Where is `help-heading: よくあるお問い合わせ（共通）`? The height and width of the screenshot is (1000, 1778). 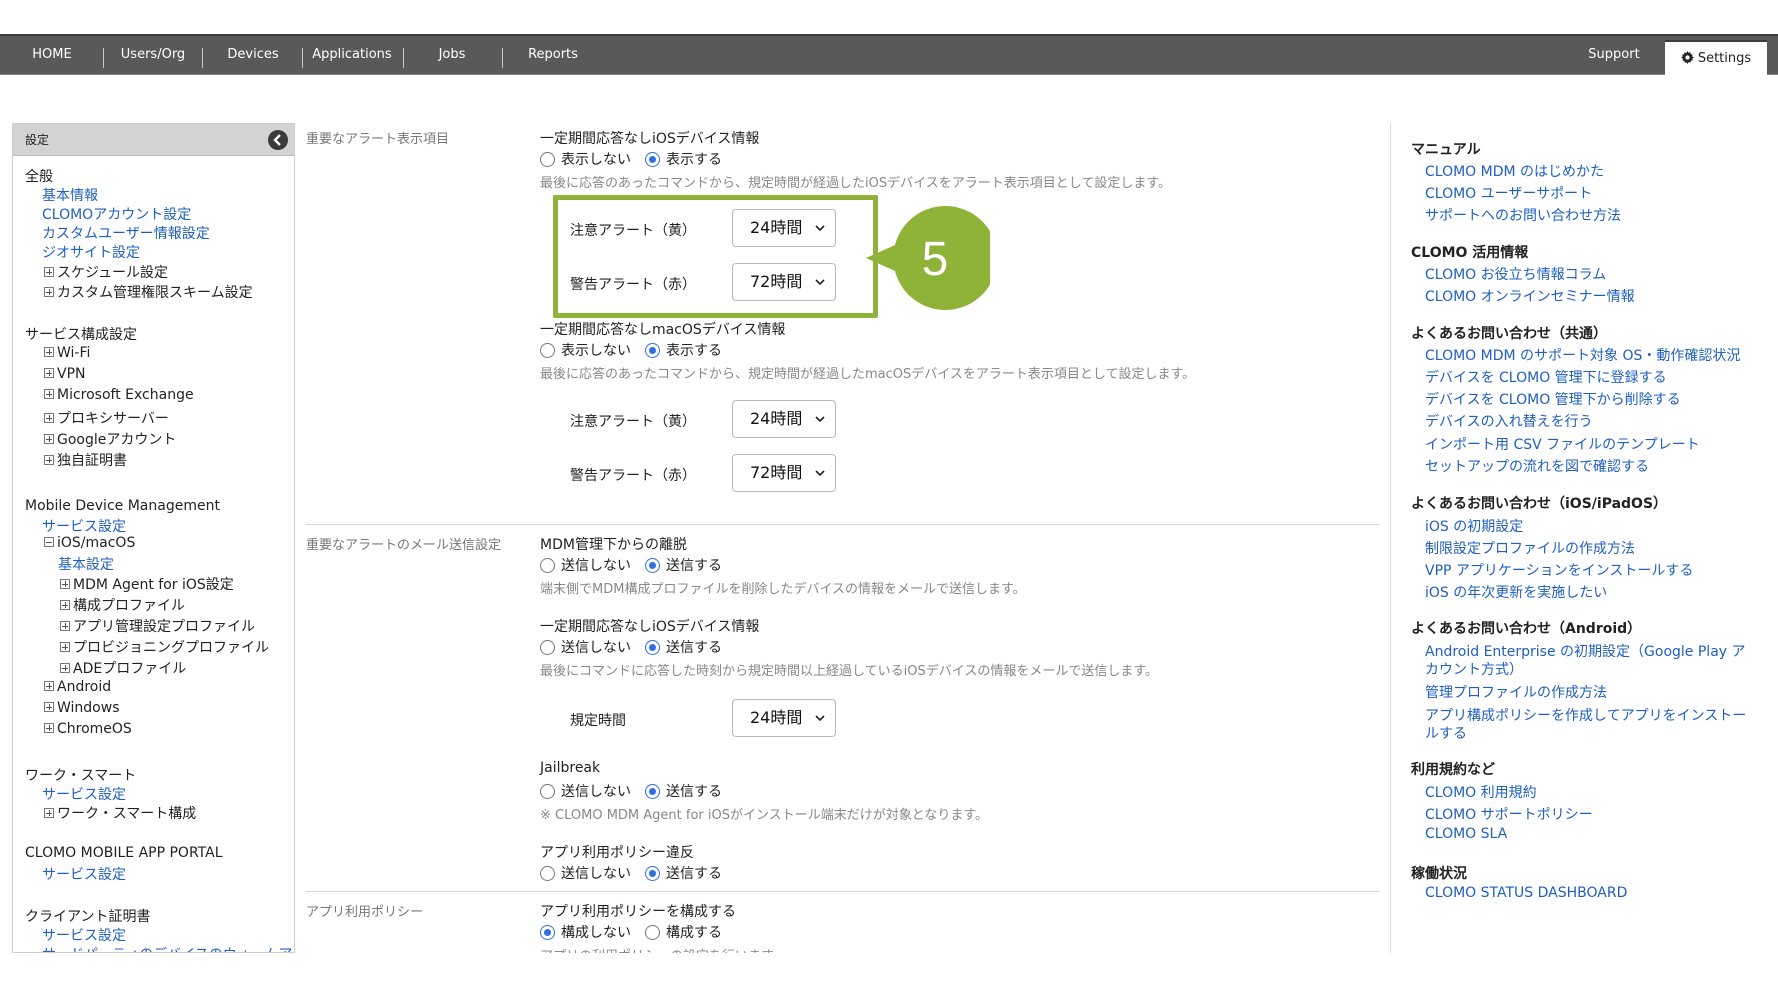
help-heading: よくあるお問い合わせ（共通） is located at coordinates (1509, 334).